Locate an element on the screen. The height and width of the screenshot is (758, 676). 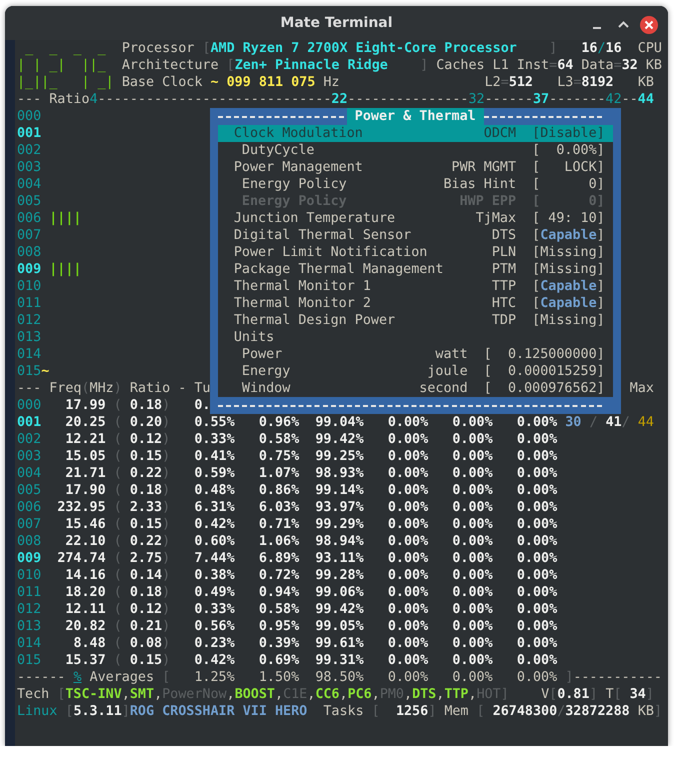
menu-item: Energy Policy Bias Hint [ 0] is located at coordinates (415, 184).